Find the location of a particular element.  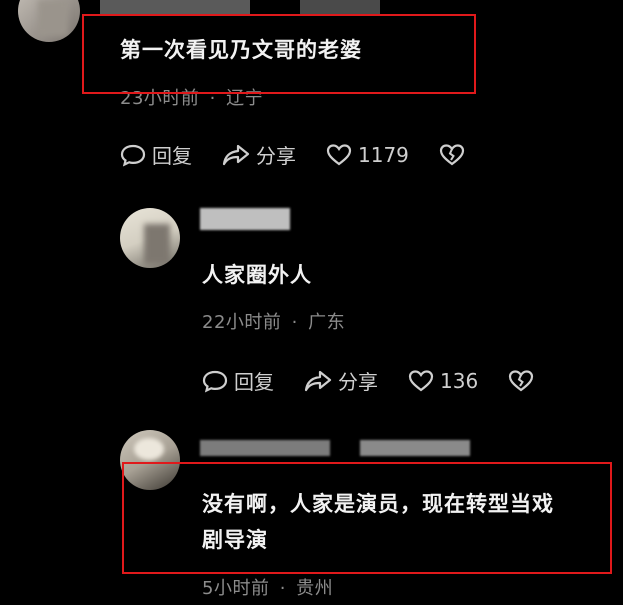

comment-meta: 22小时前 · 广东 is located at coordinates (274, 322).